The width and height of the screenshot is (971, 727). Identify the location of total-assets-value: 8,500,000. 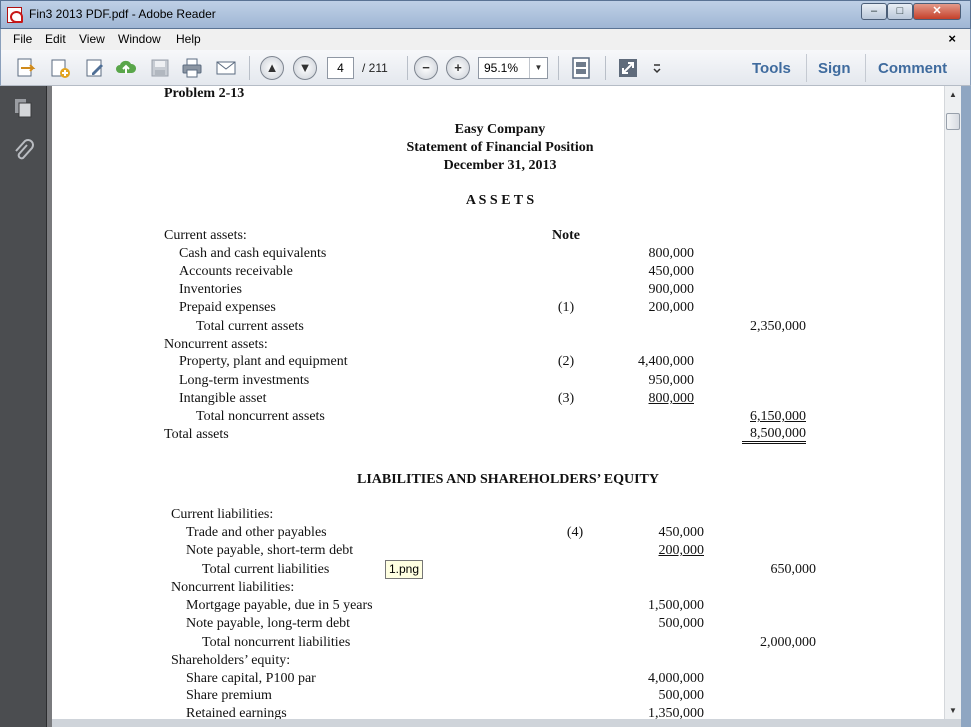
(774, 435).